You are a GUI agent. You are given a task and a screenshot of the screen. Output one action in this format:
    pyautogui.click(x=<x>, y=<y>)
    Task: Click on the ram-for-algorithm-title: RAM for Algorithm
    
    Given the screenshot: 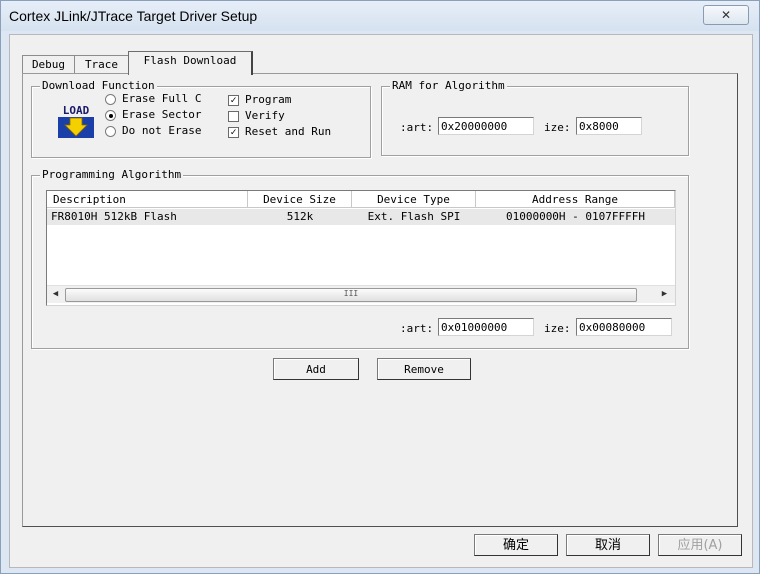 What is the action you would take?
    pyautogui.click(x=448, y=85)
    